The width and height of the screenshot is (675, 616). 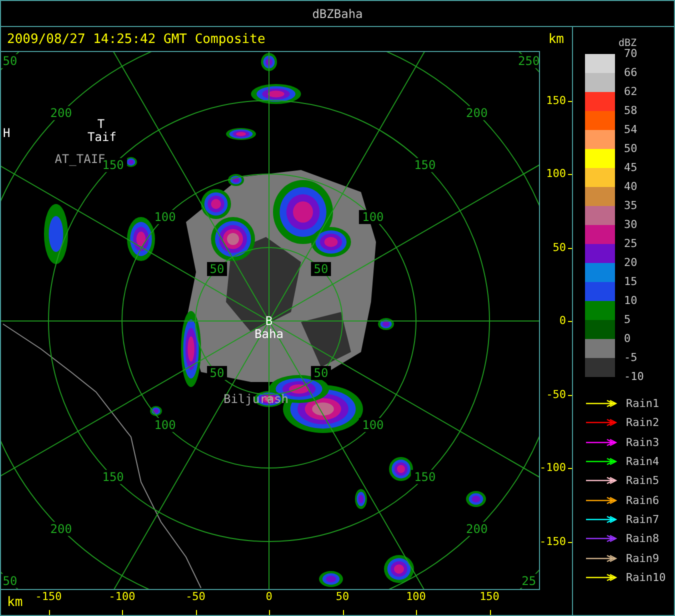 I want to click on place-label: Taif, so click(x=102, y=137).